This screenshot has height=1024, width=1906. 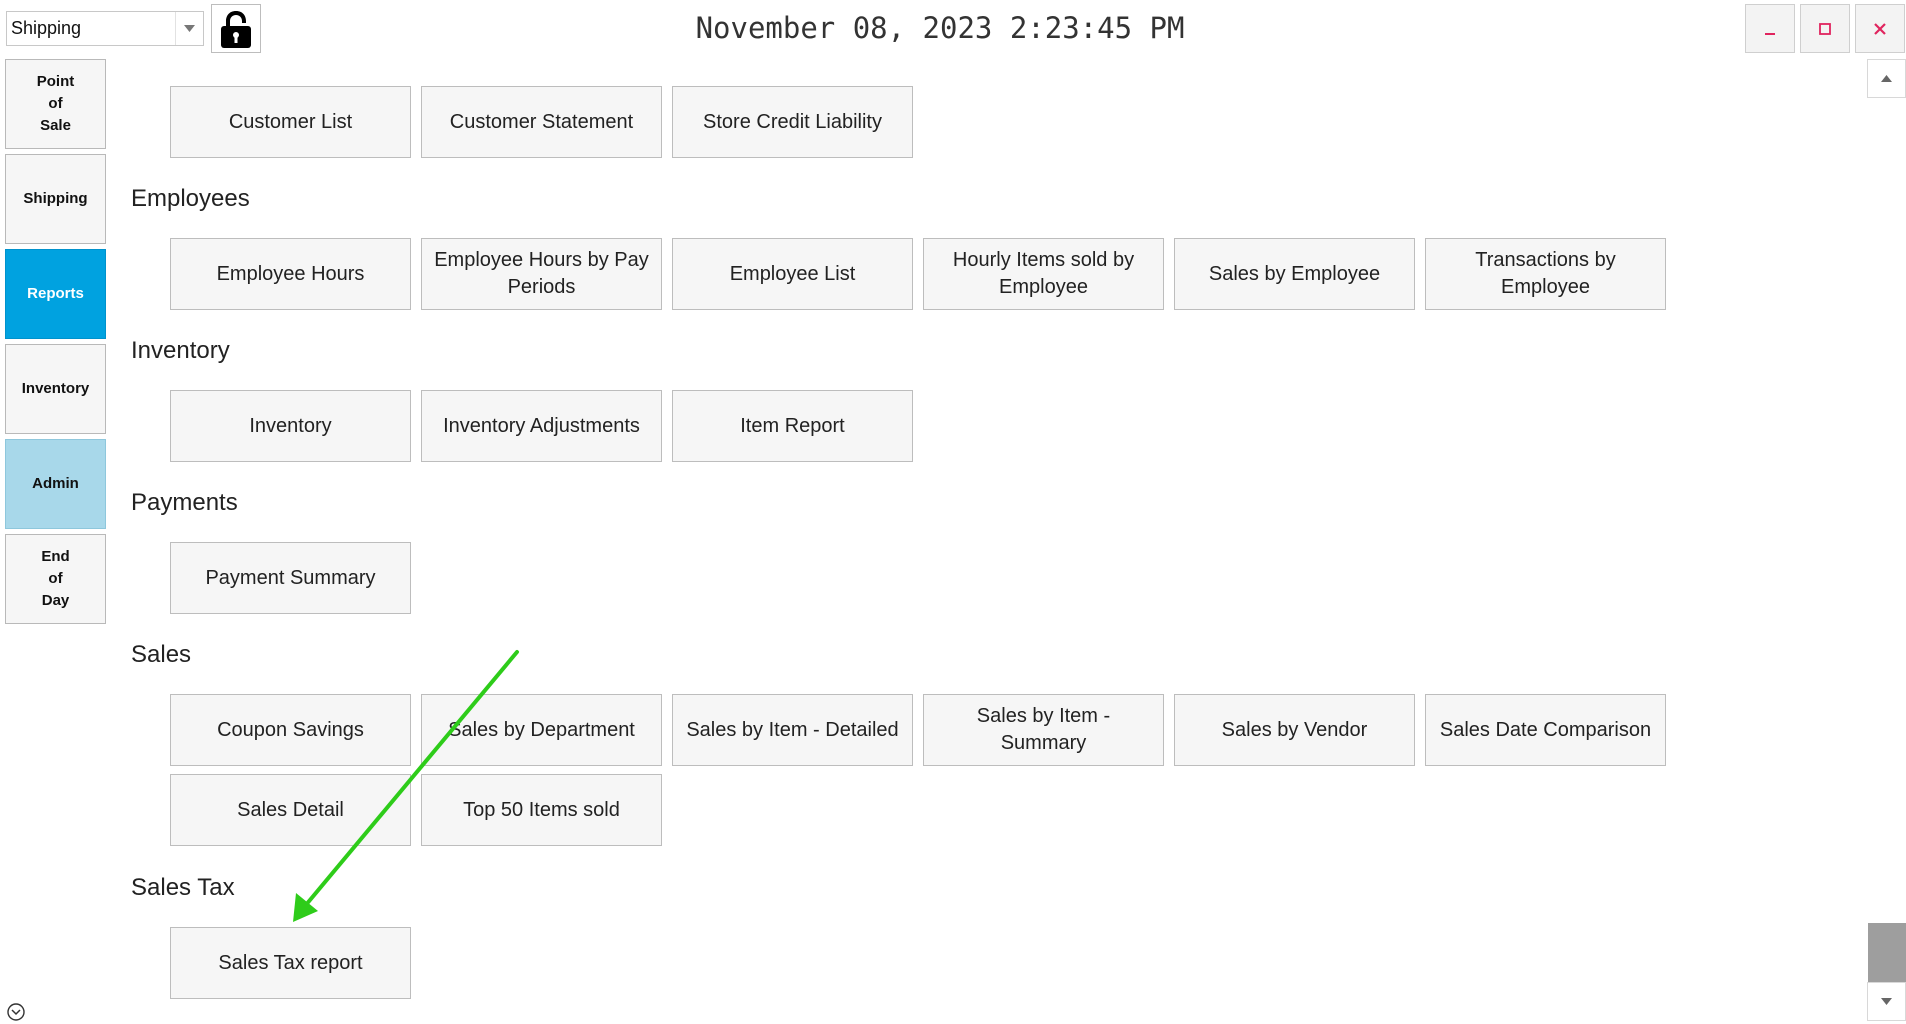 What do you see at coordinates (1545, 730) in the screenshot?
I see `report-sales-date-comparison-button: Sales Date Comparison` at bounding box center [1545, 730].